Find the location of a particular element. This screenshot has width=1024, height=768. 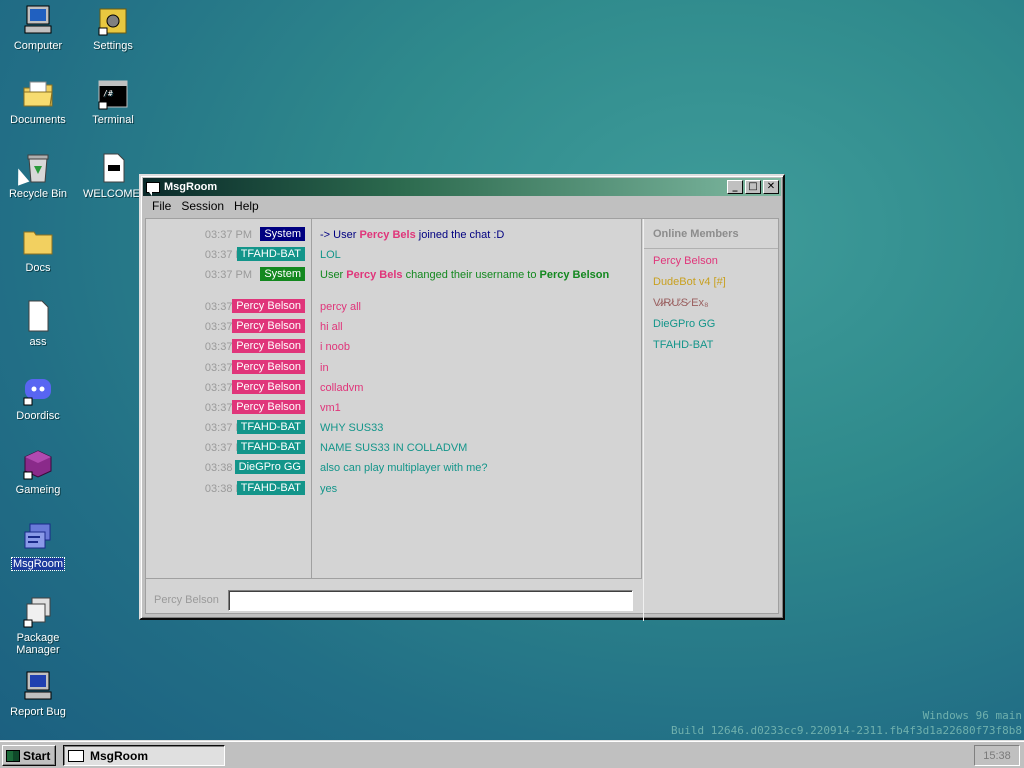

desktop-icon-settings: Settings is located at coordinates (113, 28).